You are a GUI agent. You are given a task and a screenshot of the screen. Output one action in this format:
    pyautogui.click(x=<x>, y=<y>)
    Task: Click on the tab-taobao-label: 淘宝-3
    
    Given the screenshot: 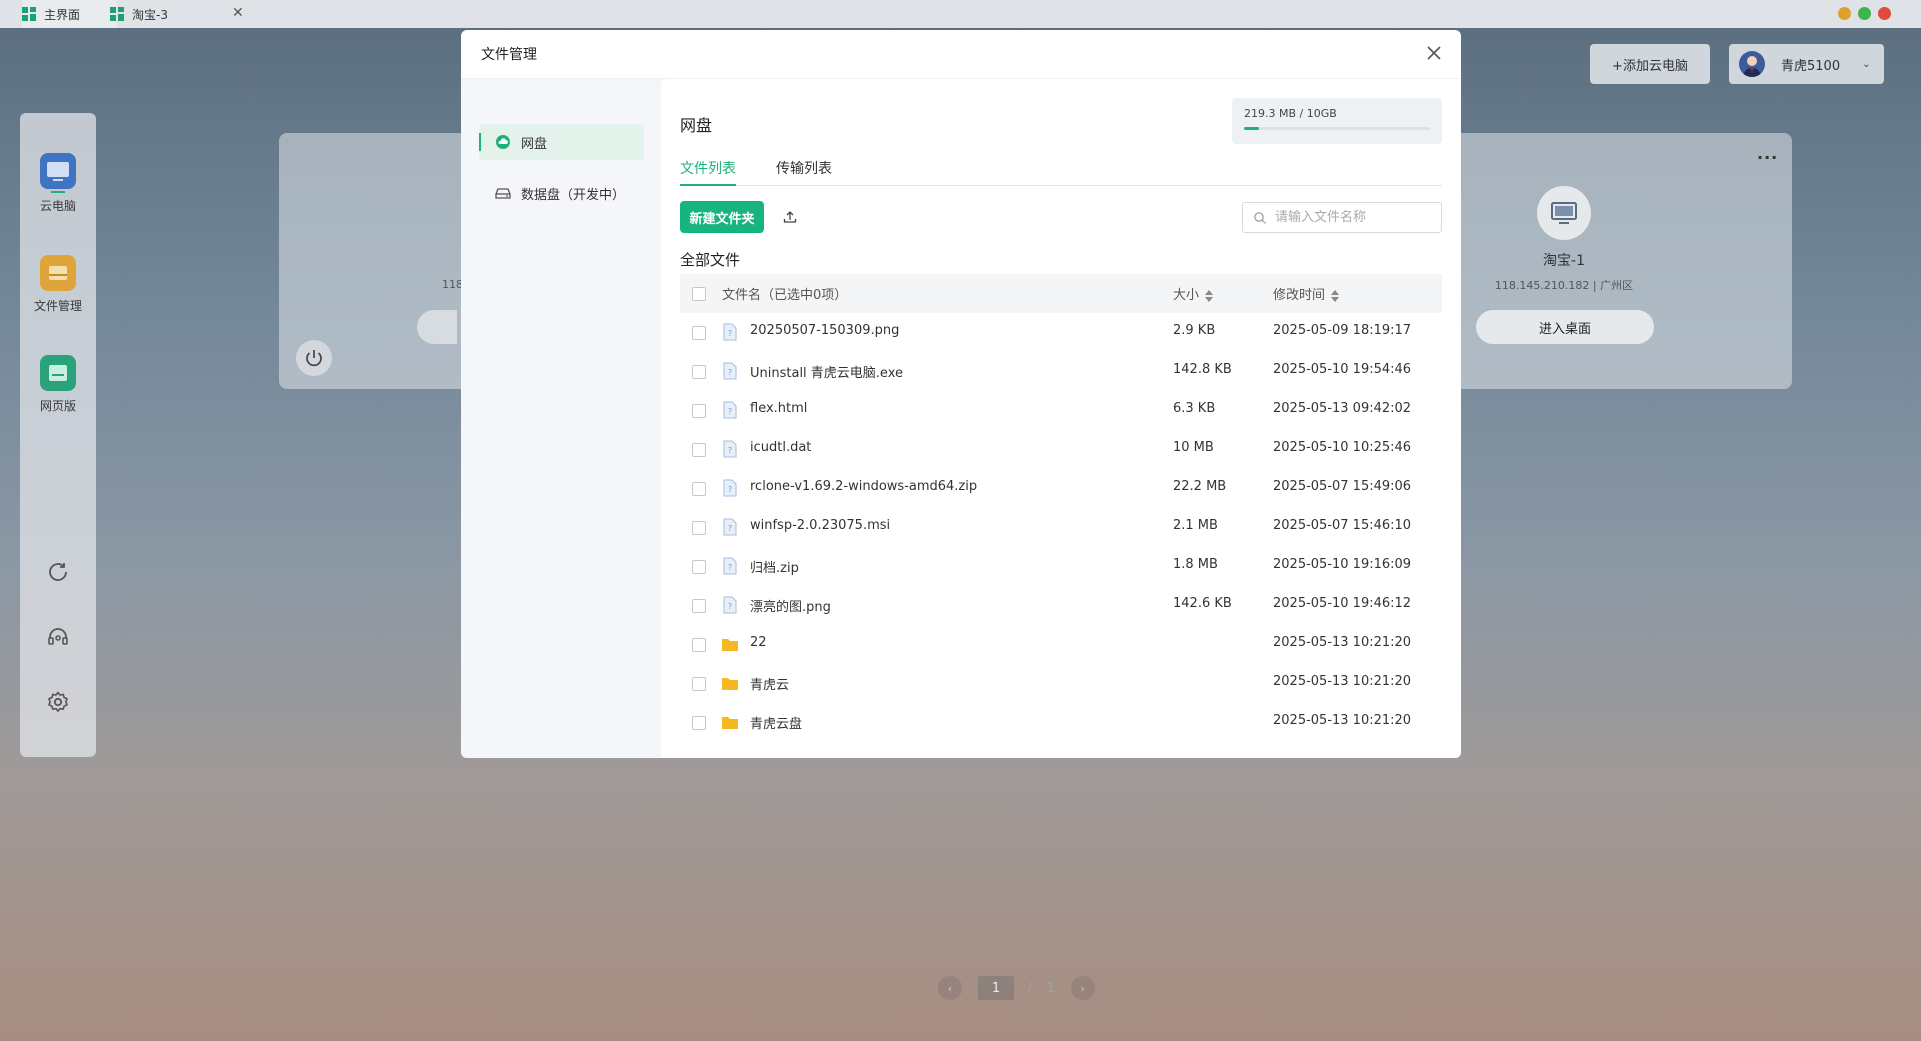 What is the action you would take?
    pyautogui.click(x=150, y=14)
    